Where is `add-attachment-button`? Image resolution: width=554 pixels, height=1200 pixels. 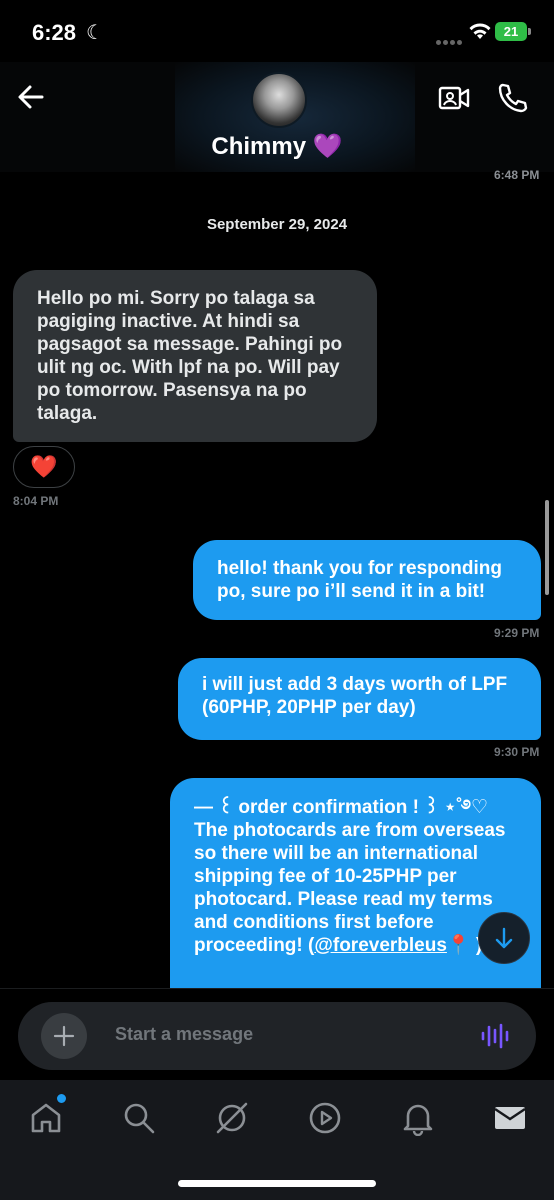 add-attachment-button is located at coordinates (64, 1036).